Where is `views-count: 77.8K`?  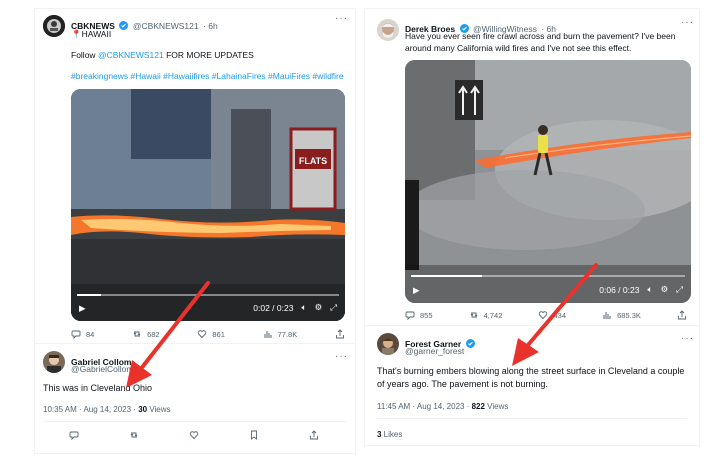 views-count: 77.8K is located at coordinates (287, 334).